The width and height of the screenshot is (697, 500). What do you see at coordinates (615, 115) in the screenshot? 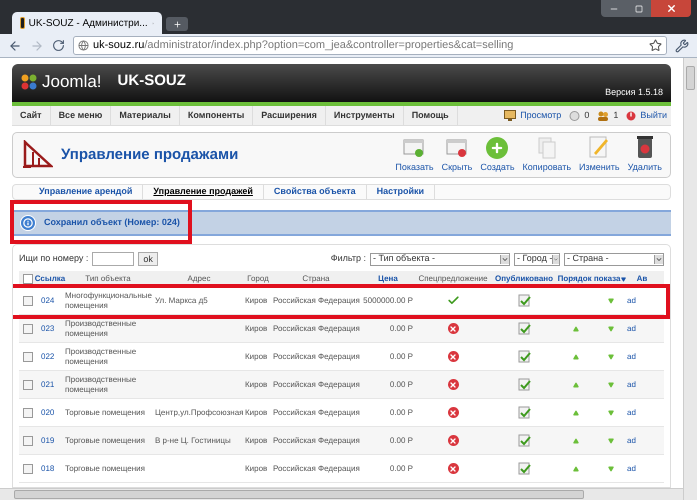
I see `status-link: 1` at bounding box center [615, 115].